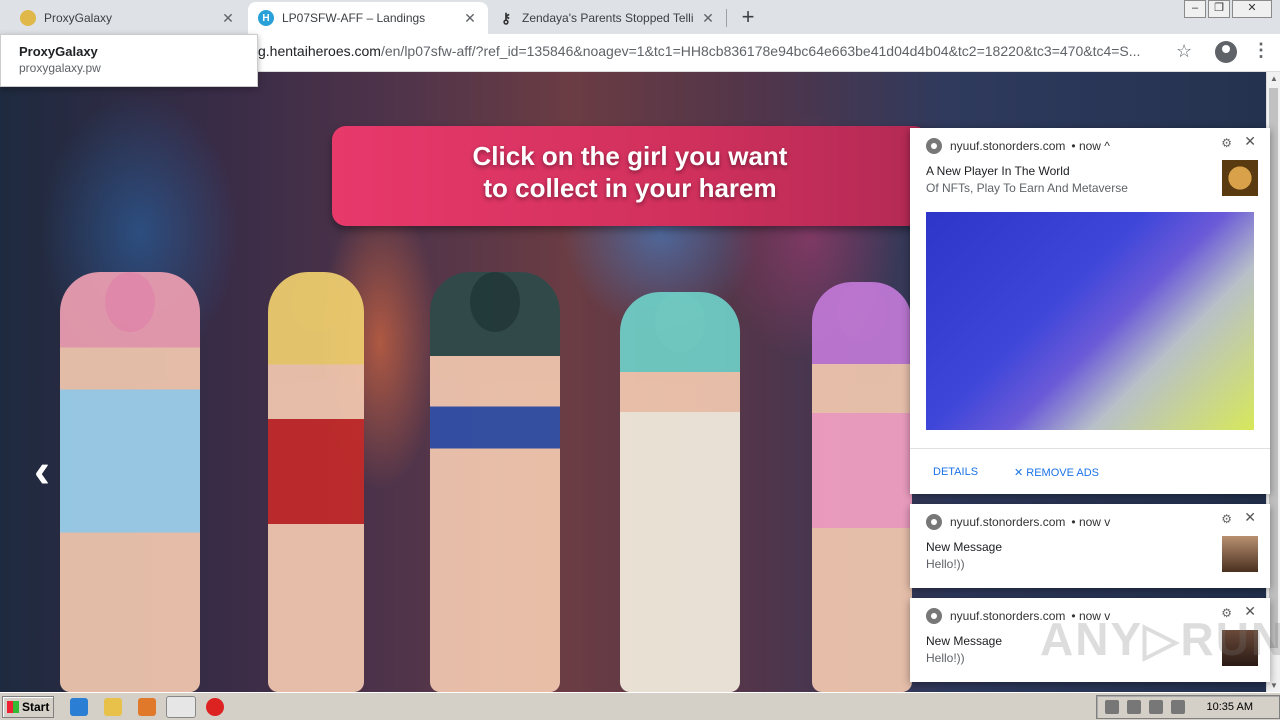 This screenshot has height=720, width=1280. Describe the element at coordinates (1134, 707) in the screenshot. I see `volume-icon` at that location.